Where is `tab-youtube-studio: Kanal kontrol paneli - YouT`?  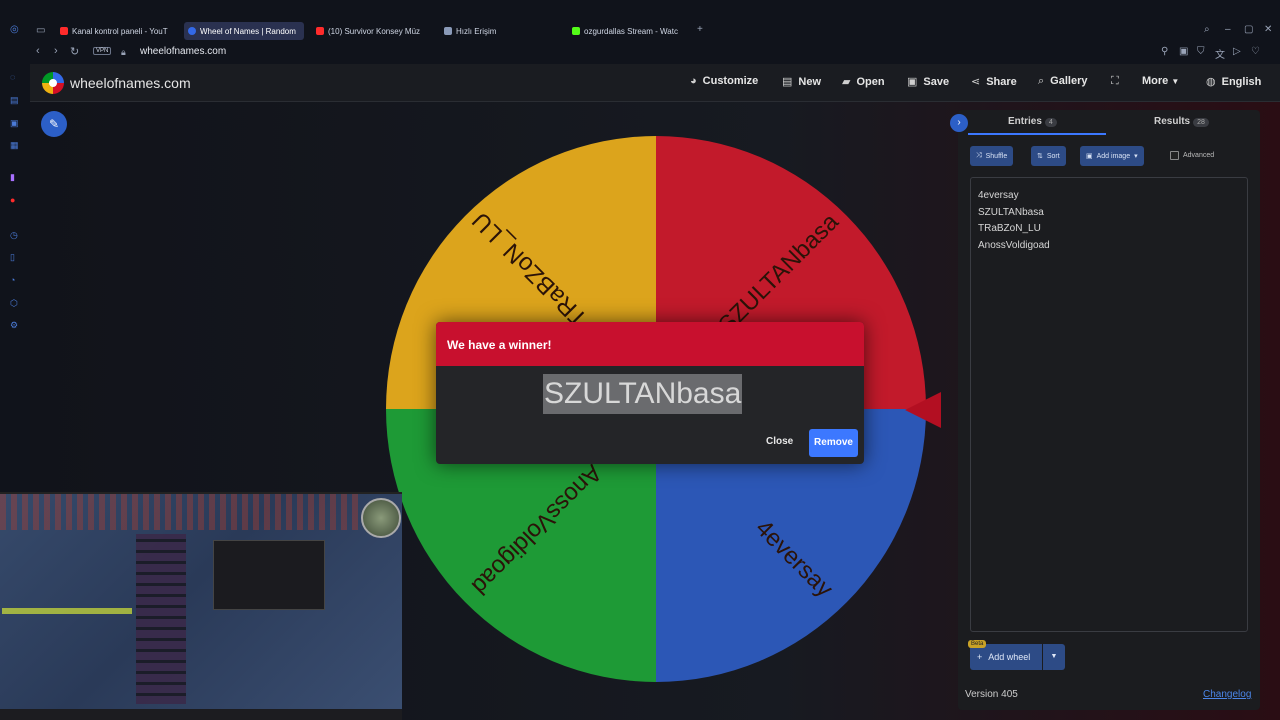
tab-youtube-studio: Kanal kontrol paneli - YouT is located at coordinates (116, 31).